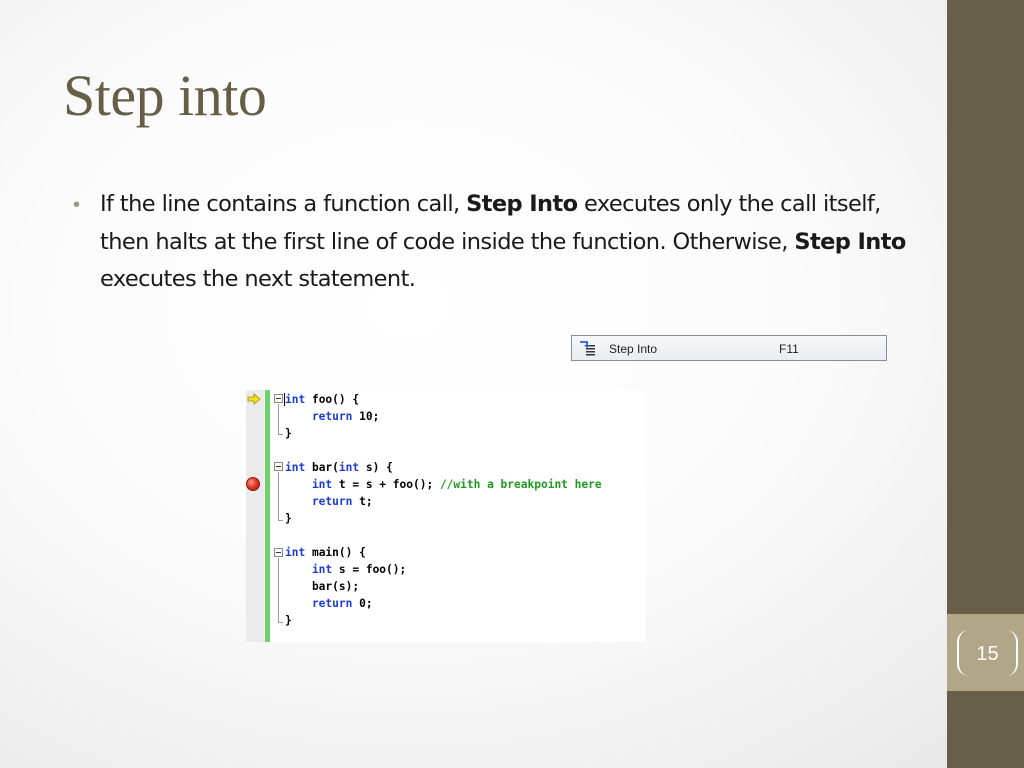 Image resolution: width=1024 pixels, height=768 pixels. What do you see at coordinates (278, 552) in the screenshot?
I see `collapse-toggle-main` at bounding box center [278, 552].